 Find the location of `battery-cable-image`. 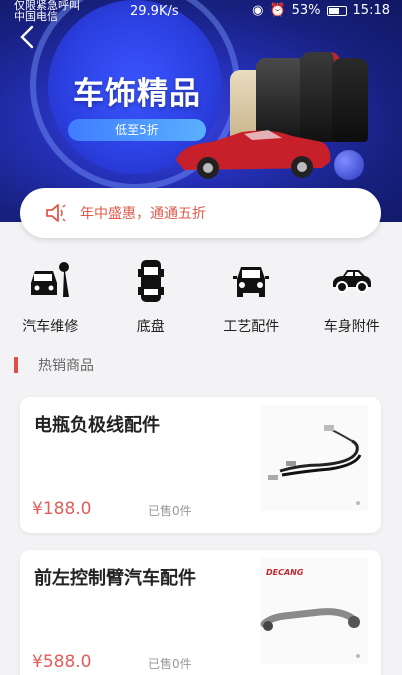

battery-cable-image is located at coordinates (314, 458).